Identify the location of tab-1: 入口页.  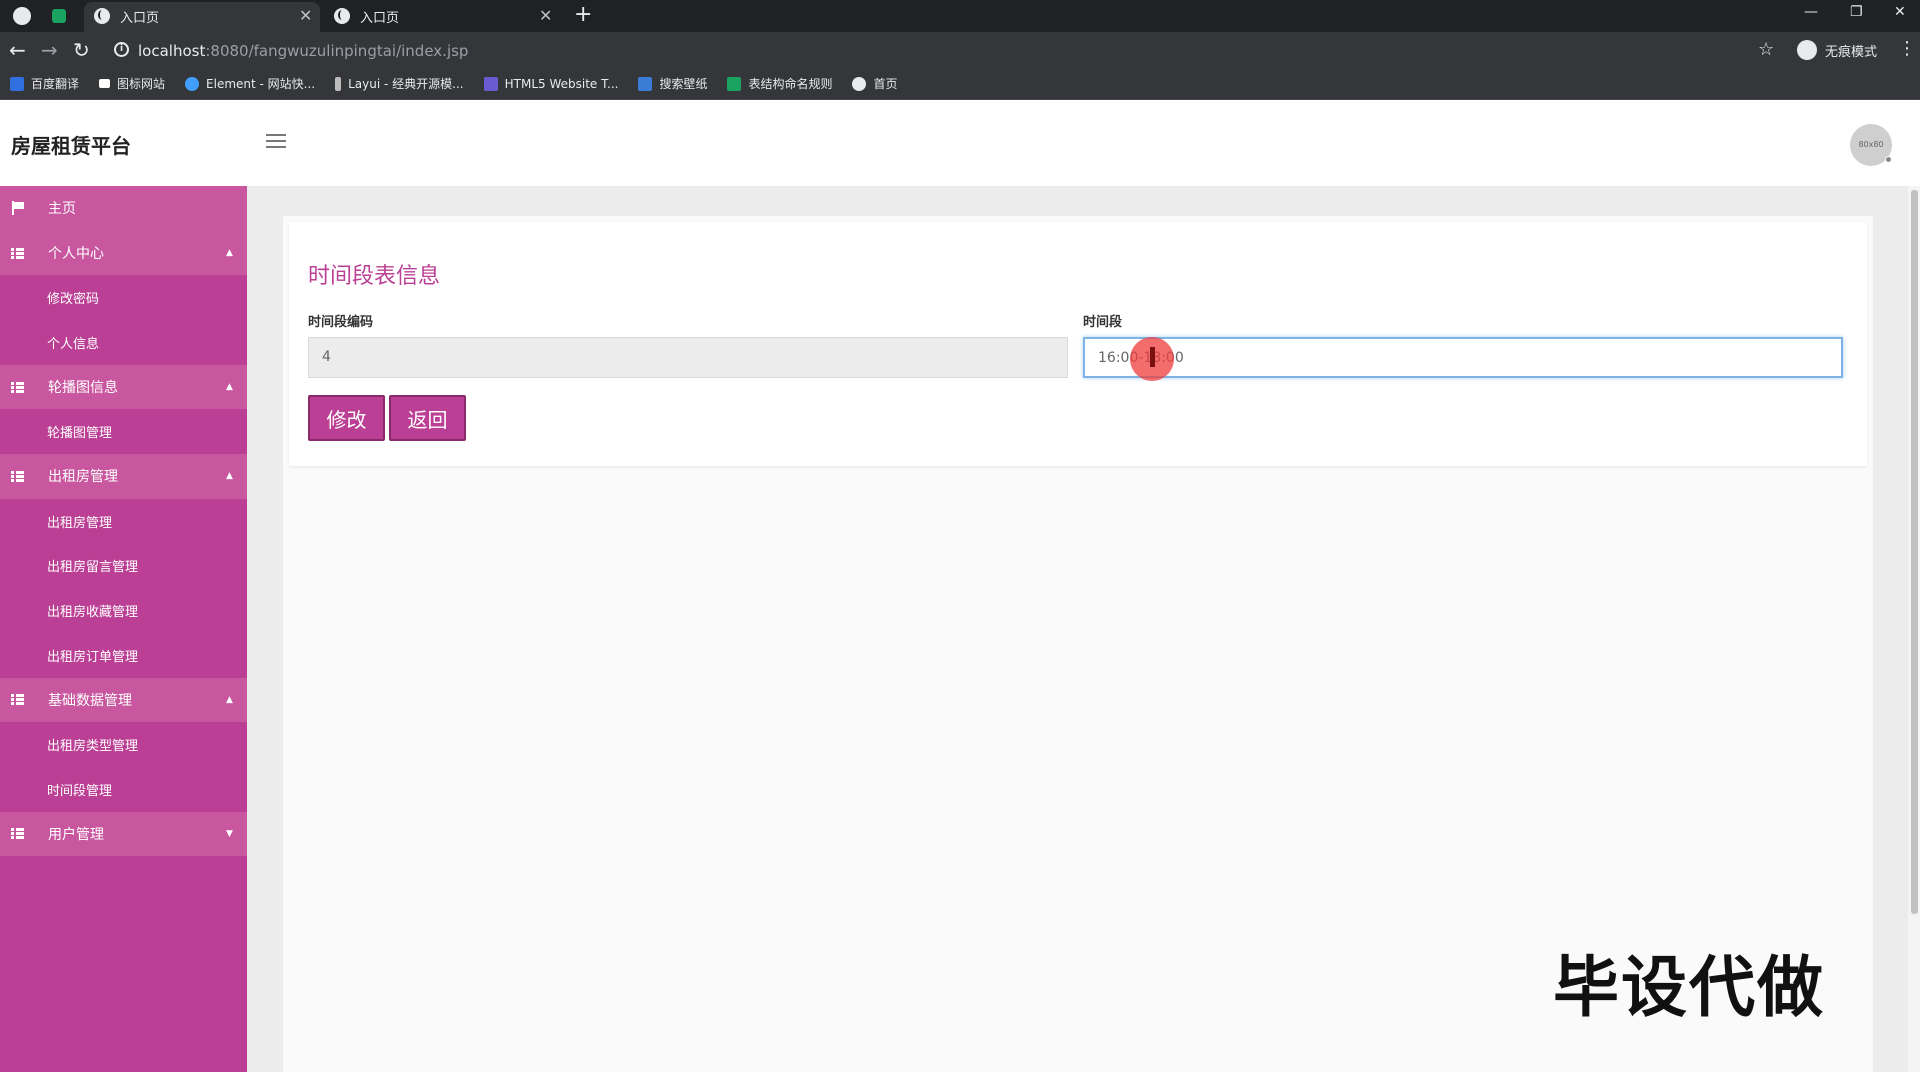
(126, 16).